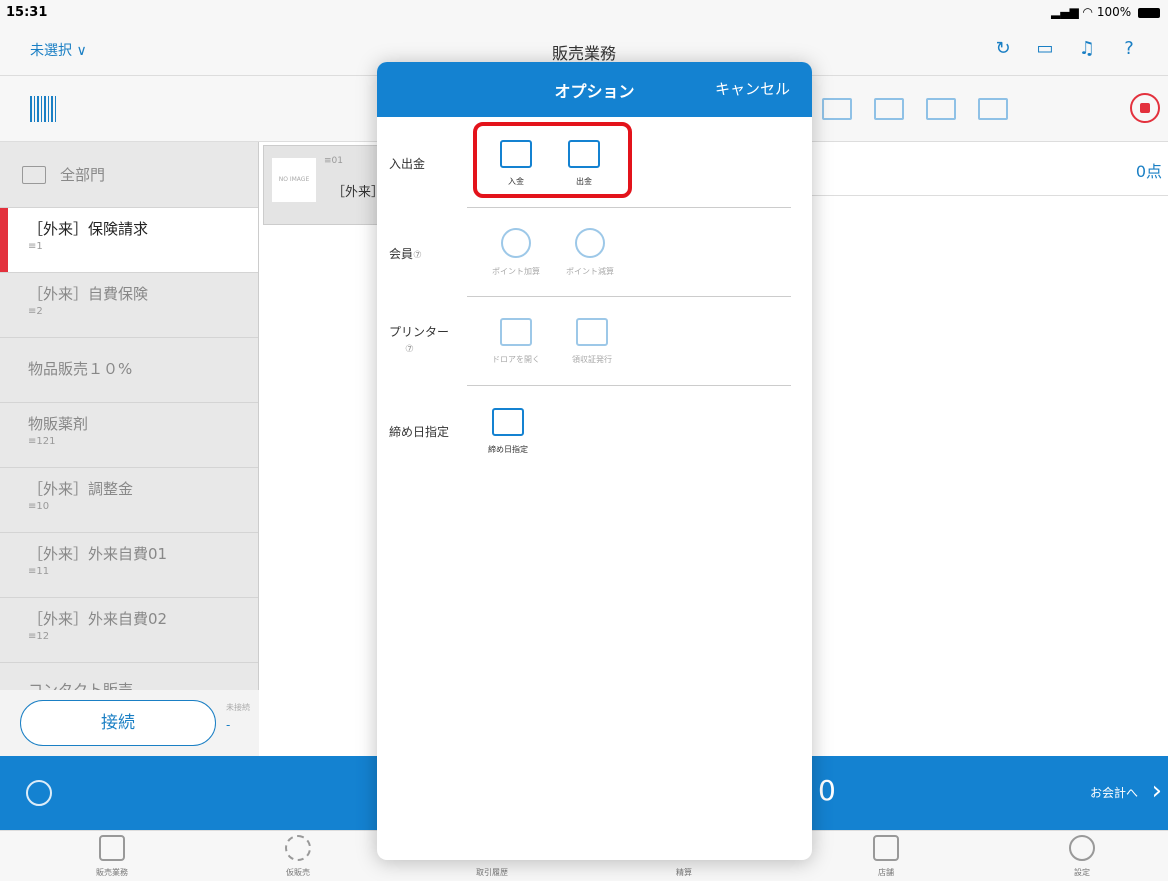 This screenshot has width=1168, height=881. What do you see at coordinates (112, 848) in the screenshot?
I see `register-icon` at bounding box center [112, 848].